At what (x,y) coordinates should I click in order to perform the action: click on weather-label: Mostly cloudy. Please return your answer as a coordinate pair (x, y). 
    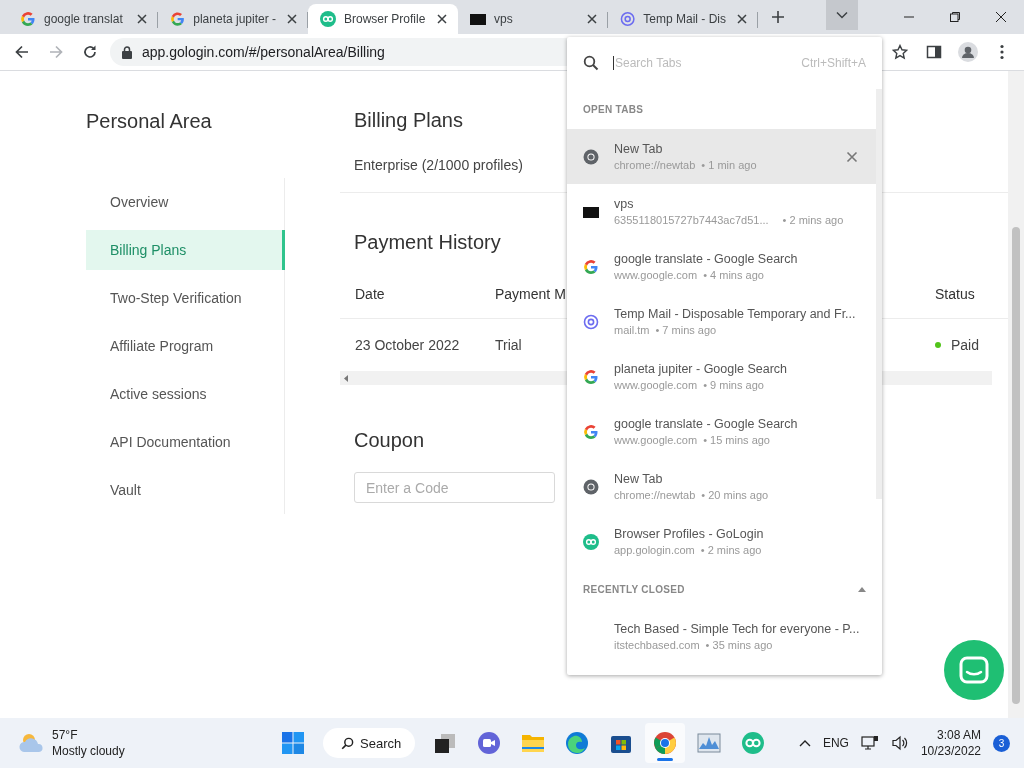
    Looking at the image, I should click on (88, 751).